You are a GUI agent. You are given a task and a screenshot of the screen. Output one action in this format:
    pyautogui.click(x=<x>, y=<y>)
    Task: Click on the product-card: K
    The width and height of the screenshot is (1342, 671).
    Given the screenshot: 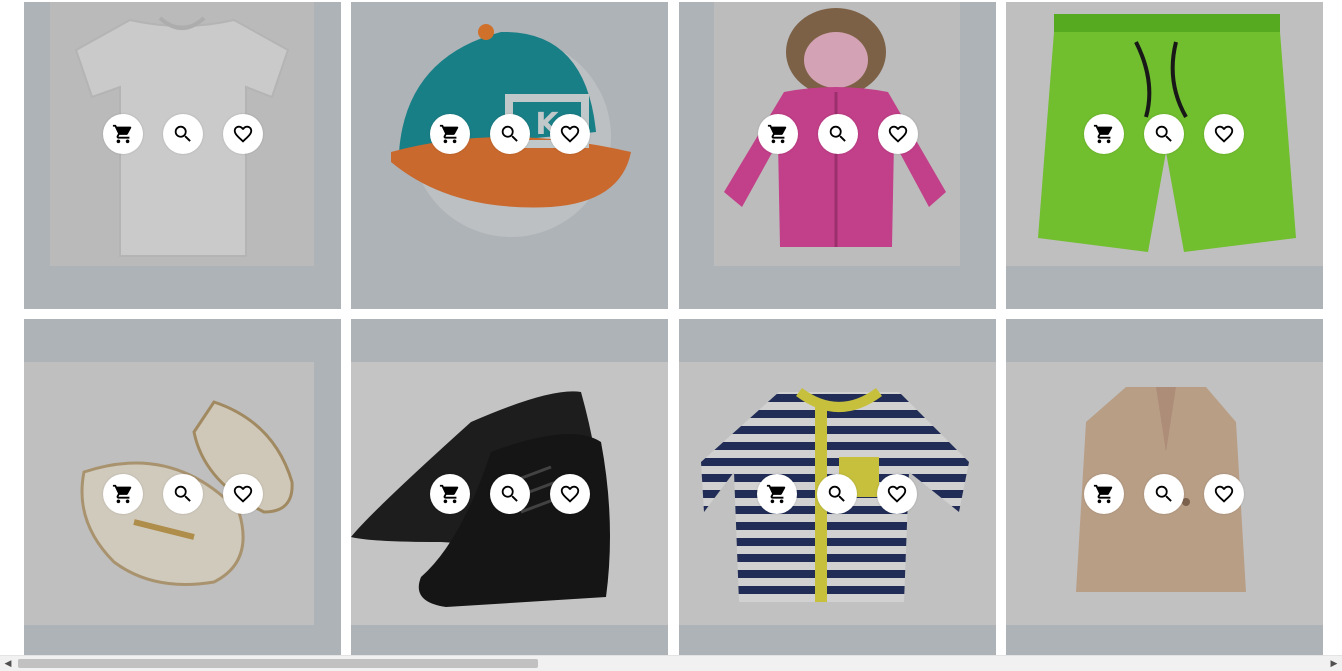 What is the action you would take?
    pyautogui.click(x=509, y=155)
    